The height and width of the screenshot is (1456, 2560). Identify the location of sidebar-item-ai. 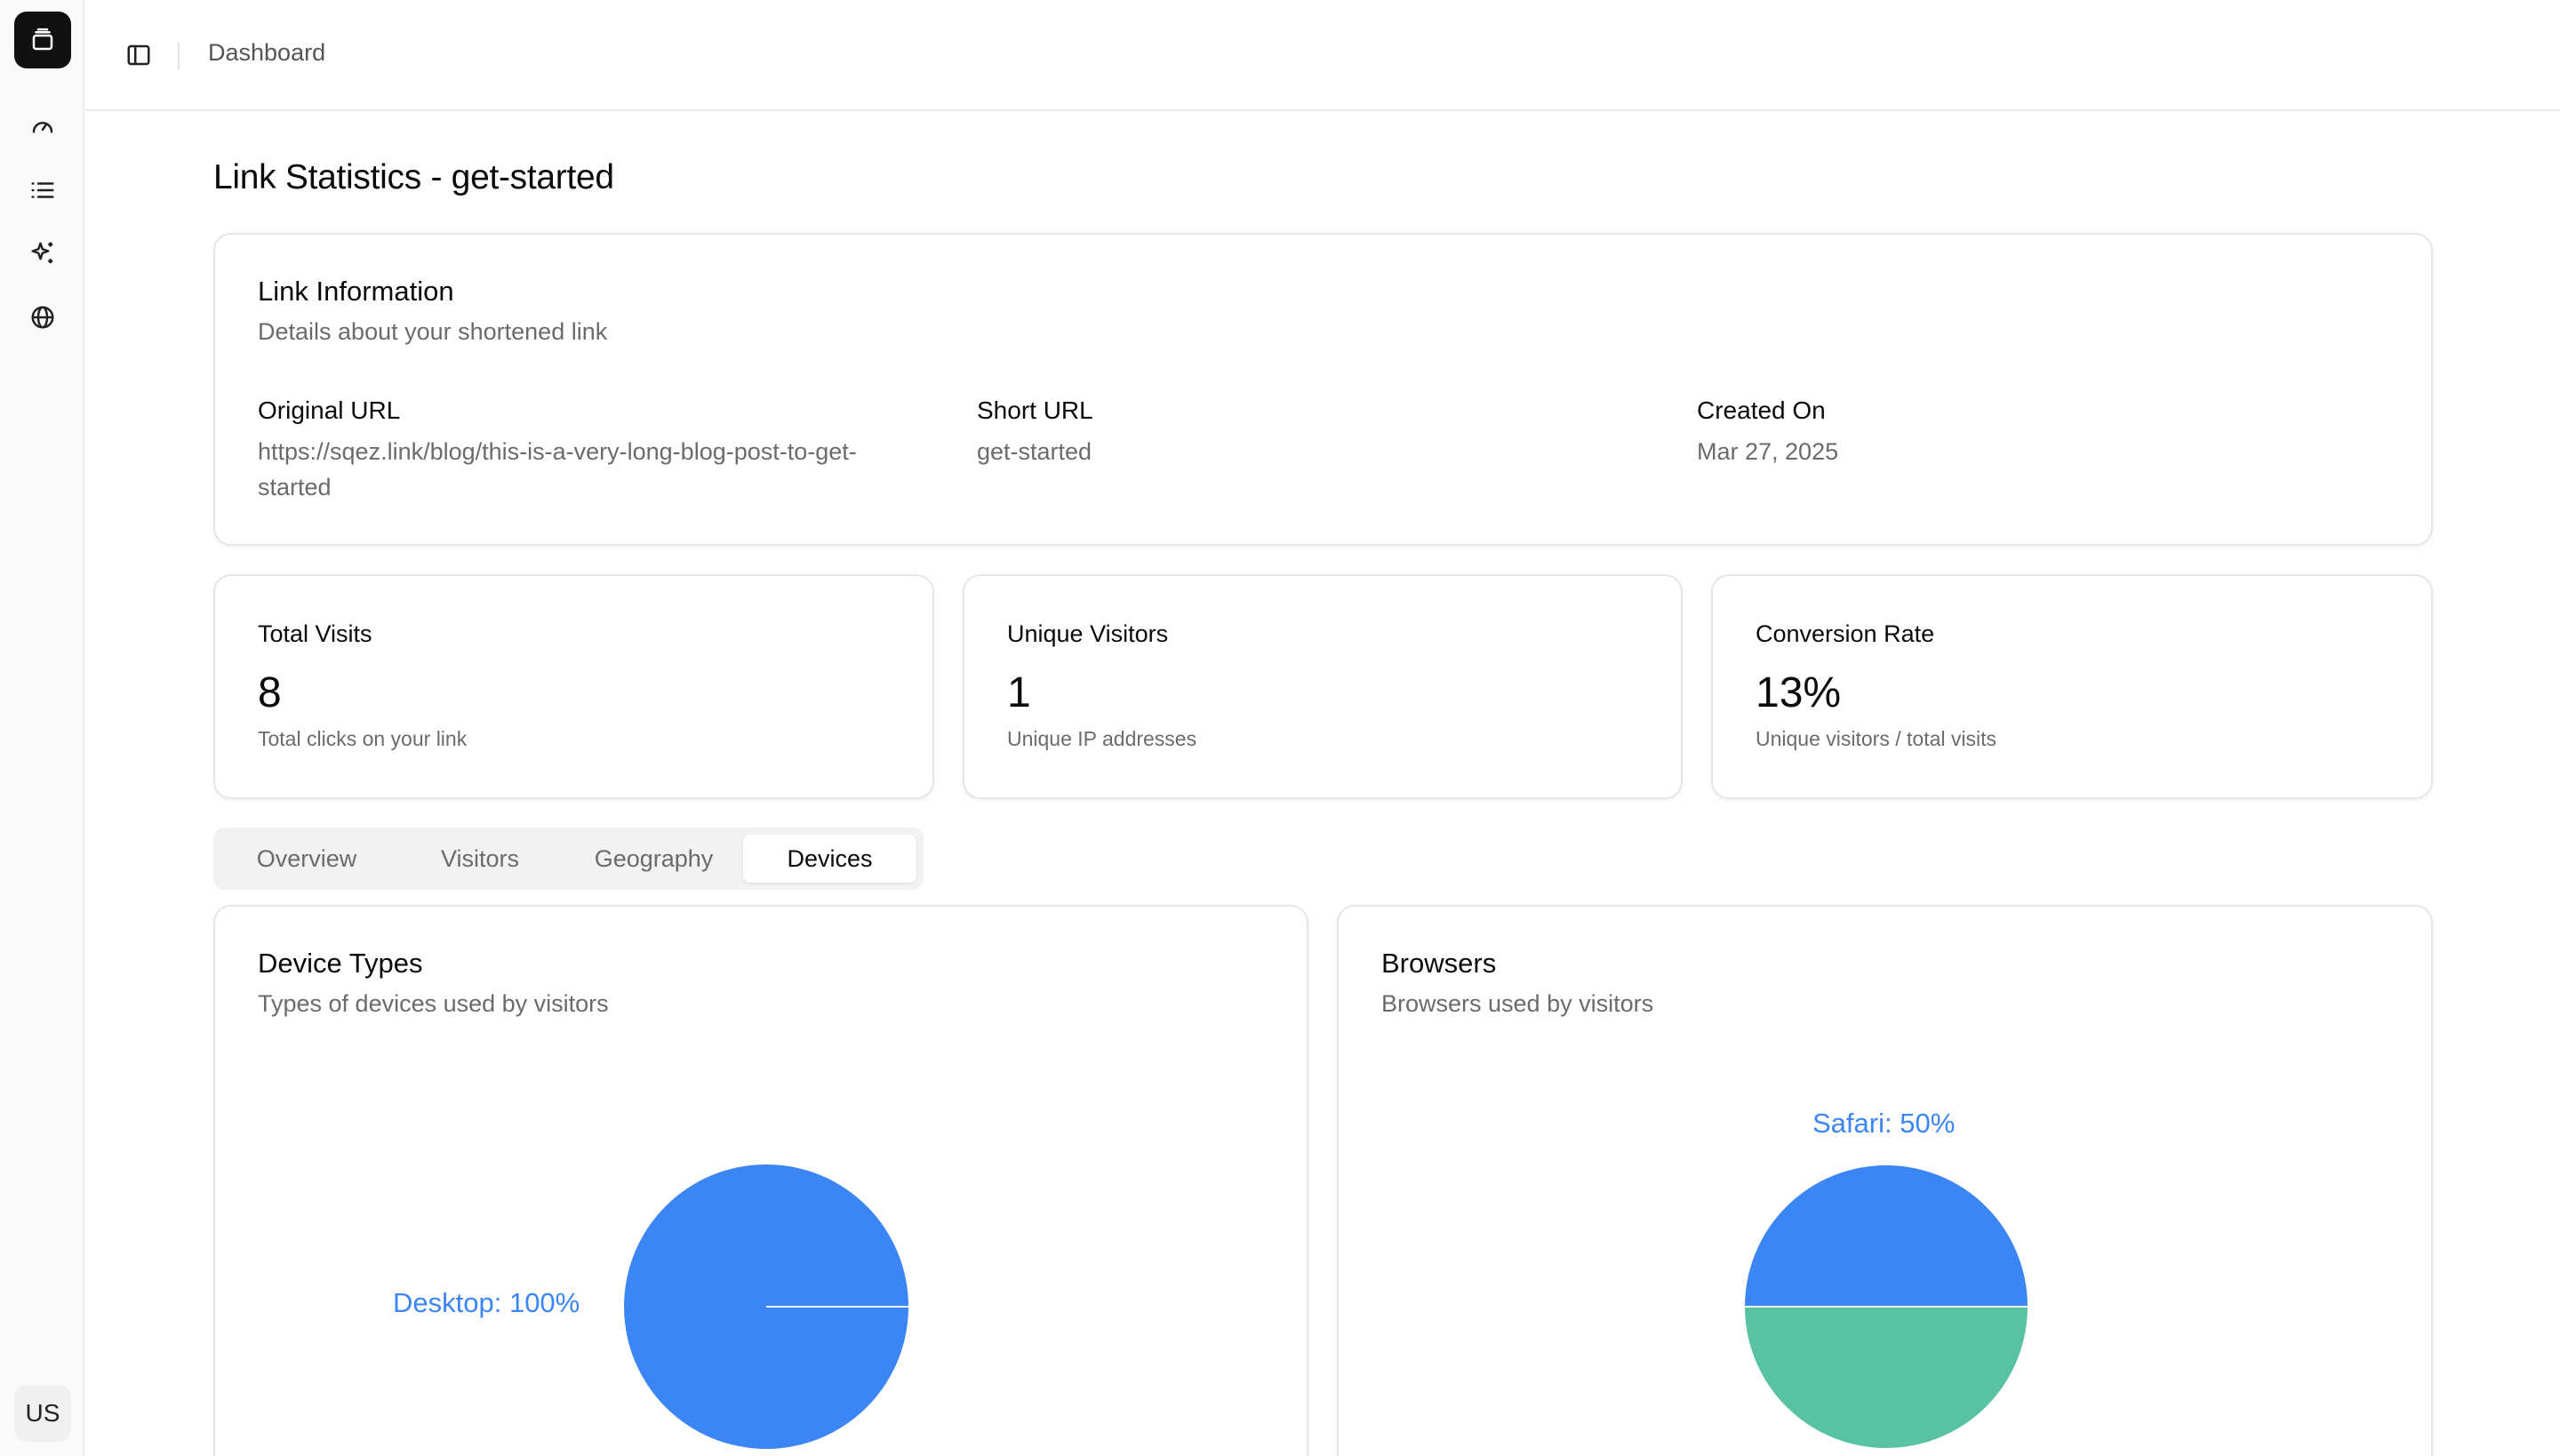
(42, 253).